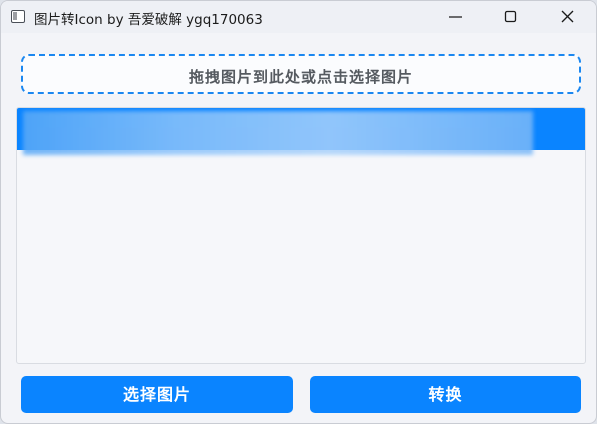  I want to click on minimize-button, so click(456, 17).